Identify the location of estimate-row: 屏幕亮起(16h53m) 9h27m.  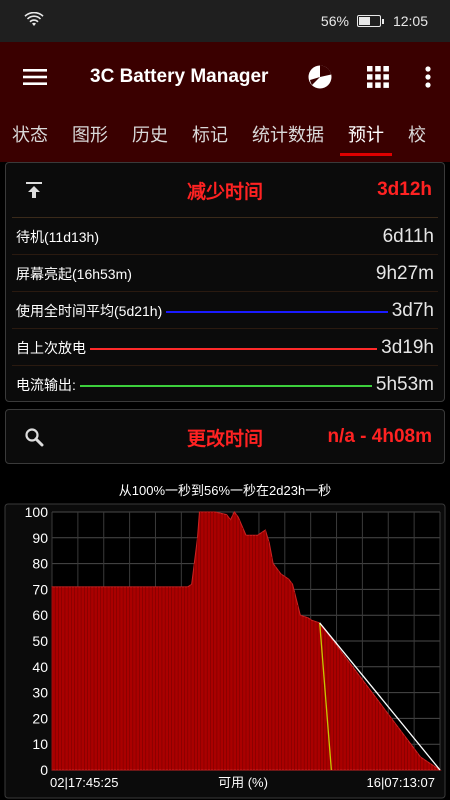
(225, 273).